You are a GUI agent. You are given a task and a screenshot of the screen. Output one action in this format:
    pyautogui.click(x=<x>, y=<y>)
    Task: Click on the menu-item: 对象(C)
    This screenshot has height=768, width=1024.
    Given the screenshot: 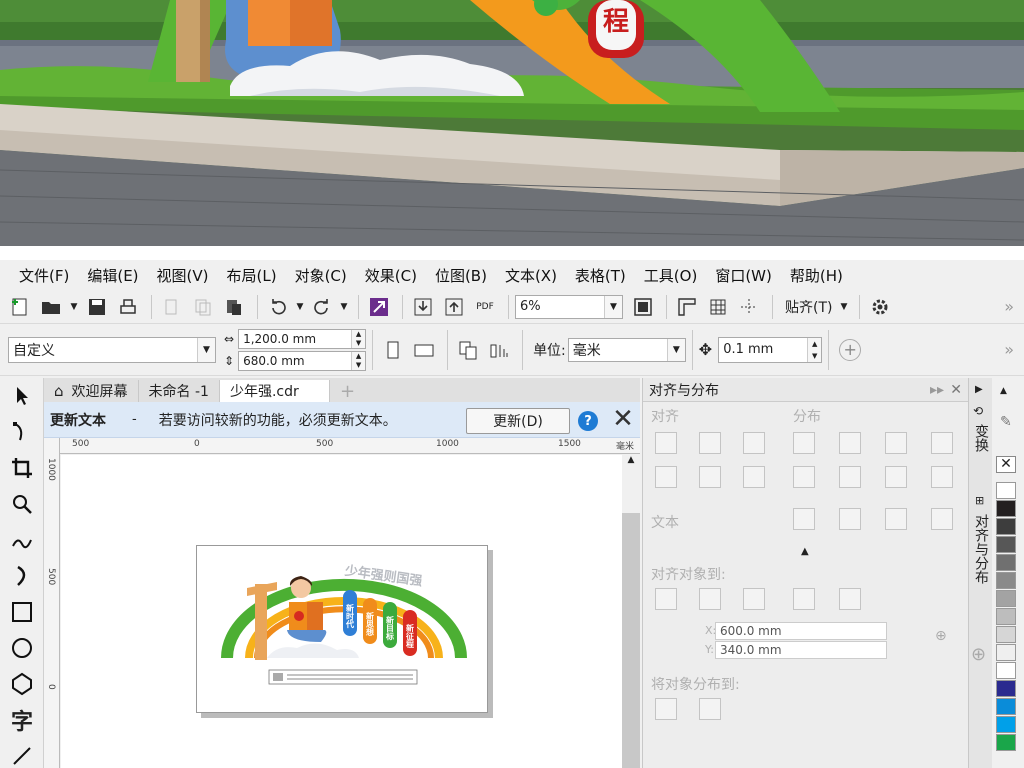 What is the action you would take?
    pyautogui.click(x=321, y=275)
    